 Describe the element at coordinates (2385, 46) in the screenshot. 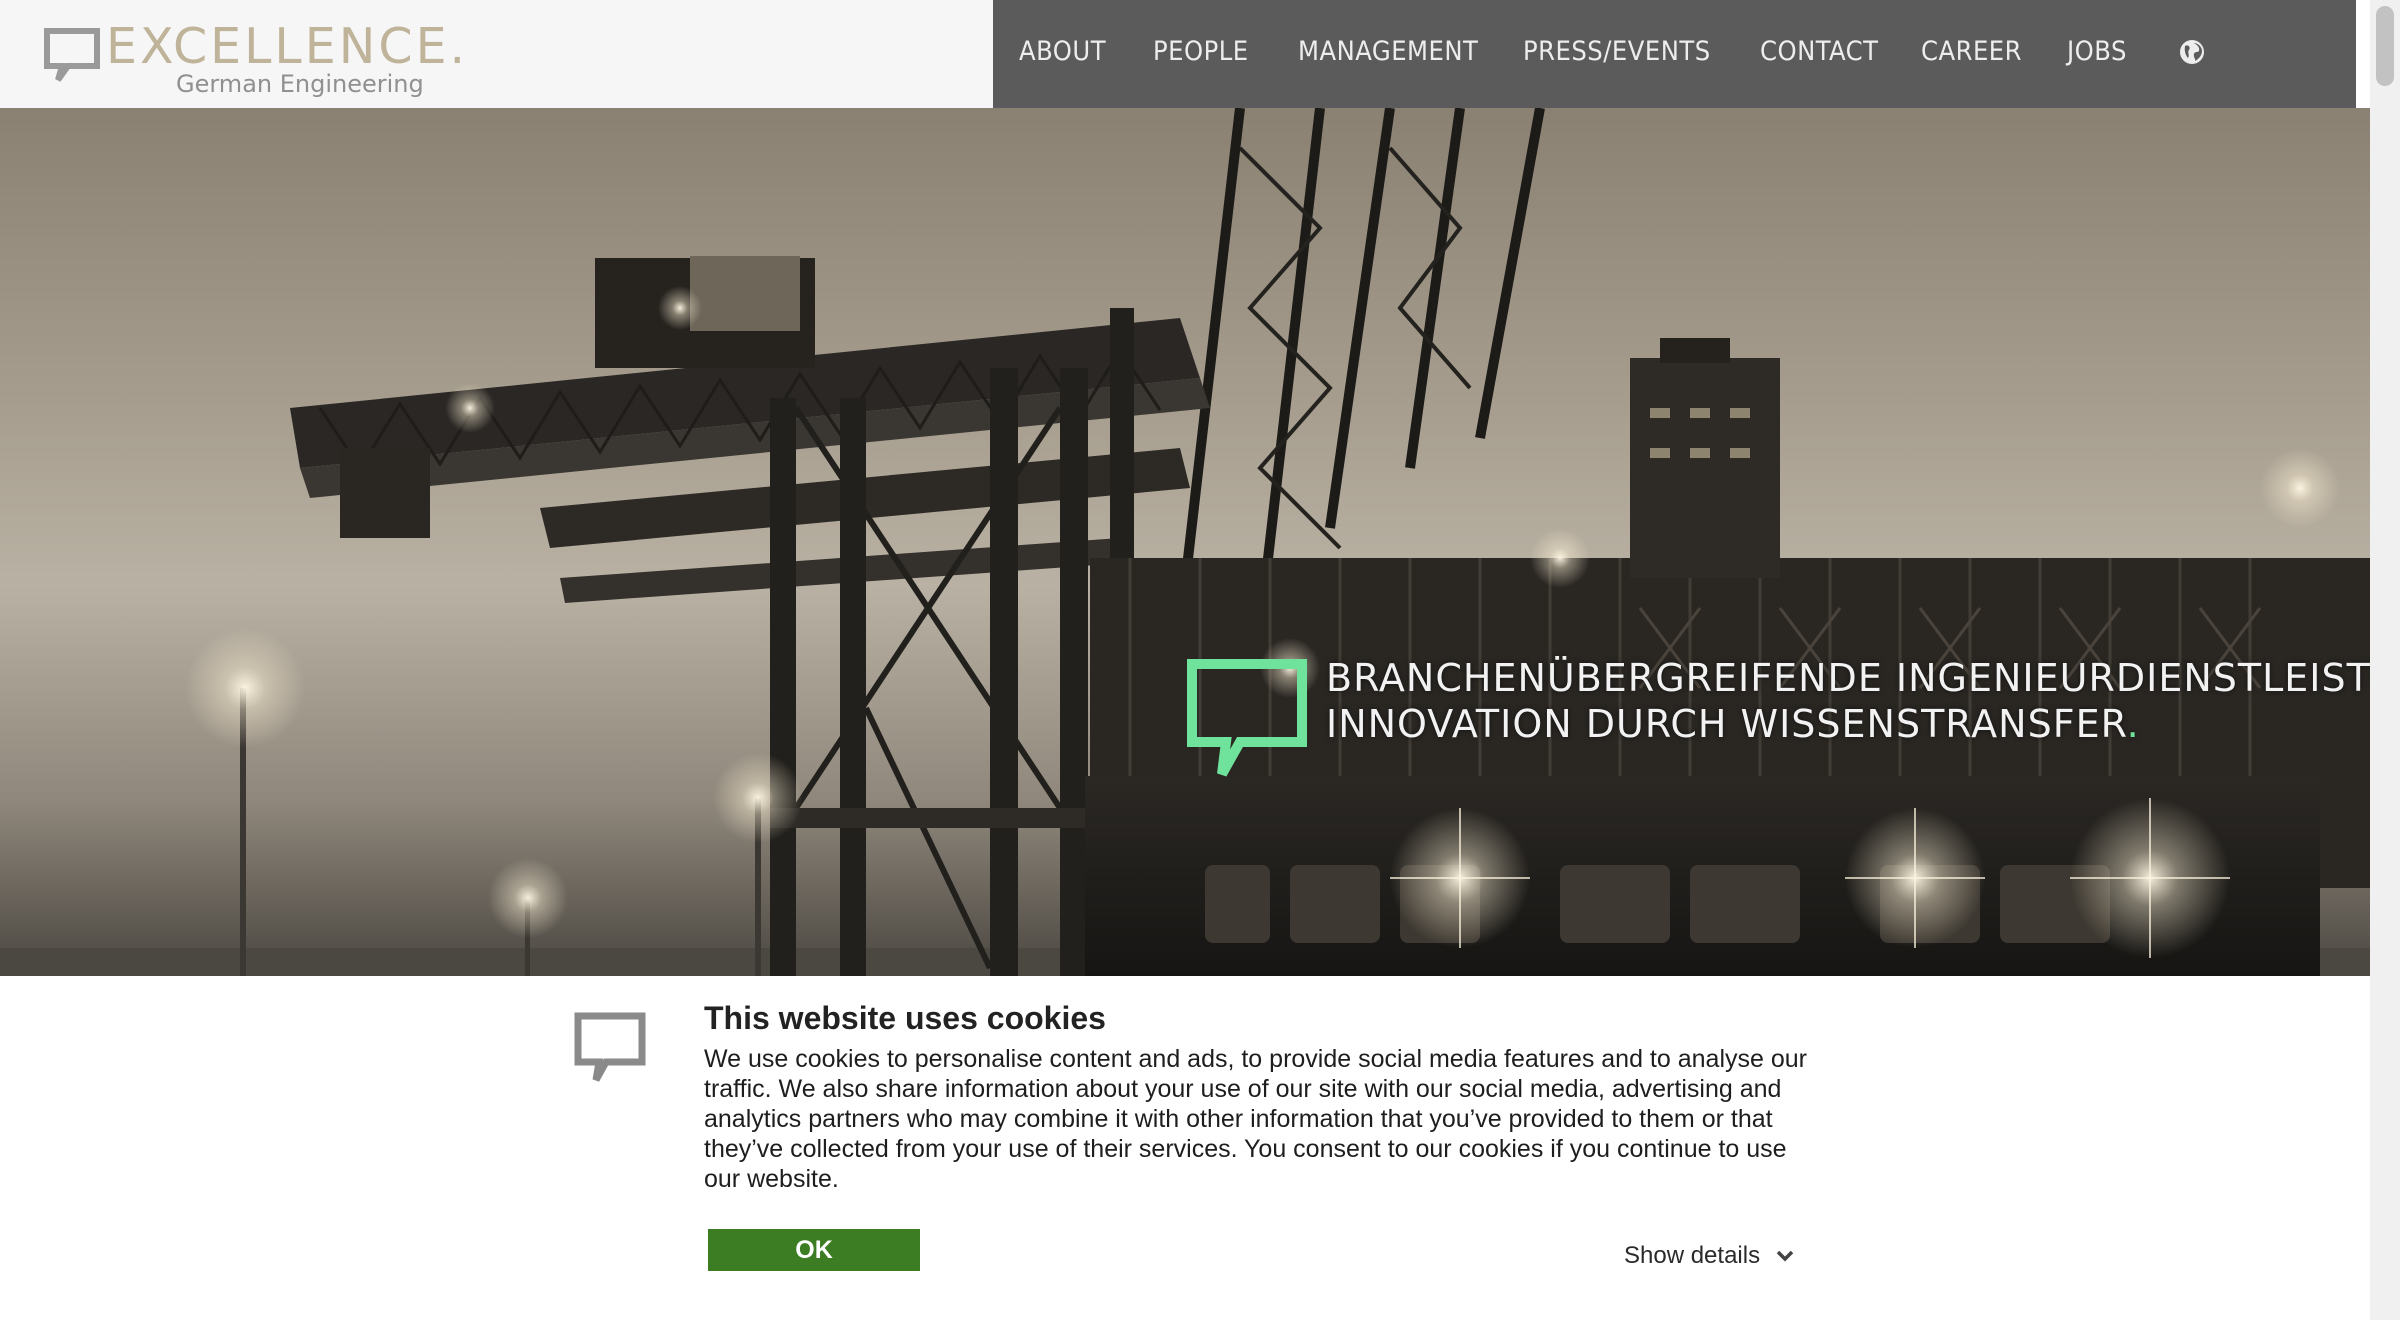

I see `scrollbar-thumb` at that location.